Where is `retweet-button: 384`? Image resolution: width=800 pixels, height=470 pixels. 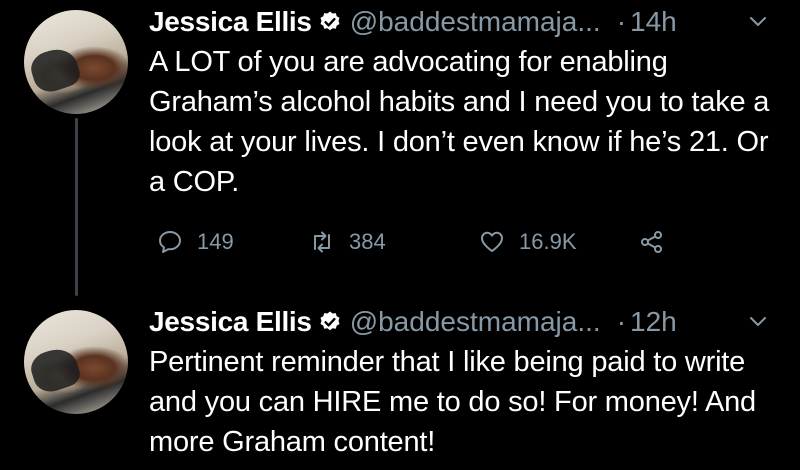
retweet-button: 384 is located at coordinates (347, 242).